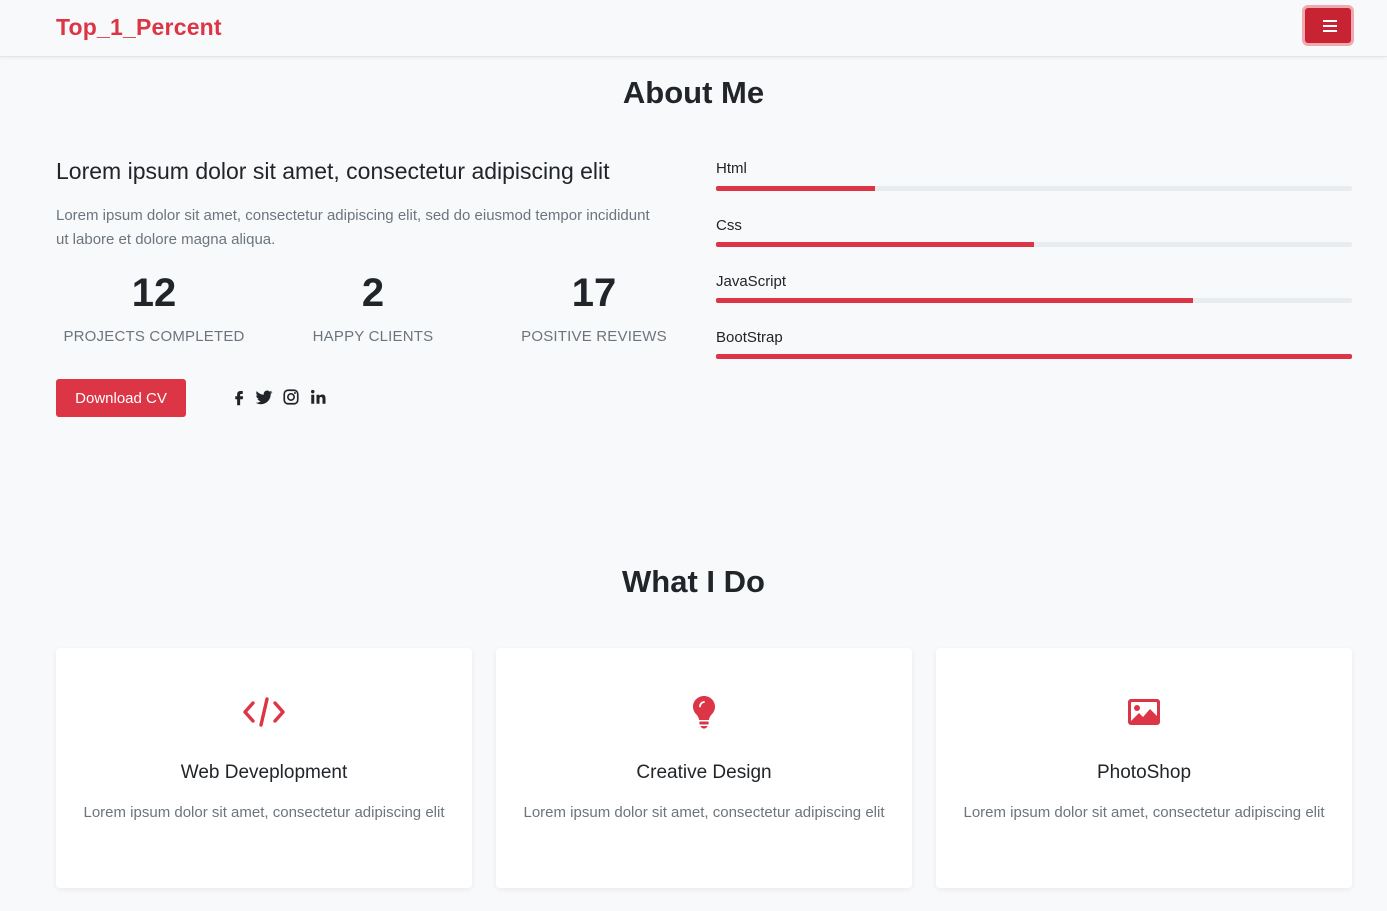 Image resolution: width=1387 pixels, height=911 pixels. I want to click on skill-bar-css, so click(1034, 244).